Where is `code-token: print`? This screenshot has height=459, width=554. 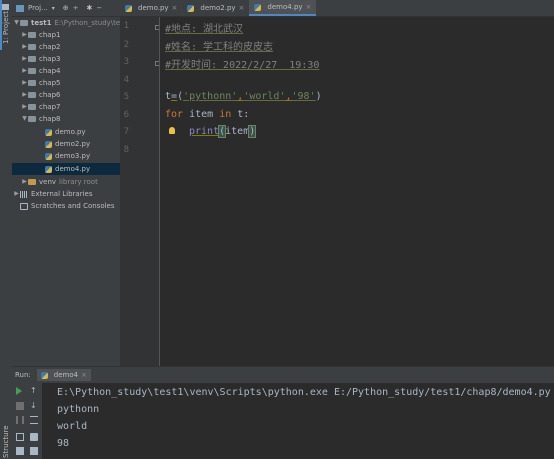
code-token: print is located at coordinates (204, 131).